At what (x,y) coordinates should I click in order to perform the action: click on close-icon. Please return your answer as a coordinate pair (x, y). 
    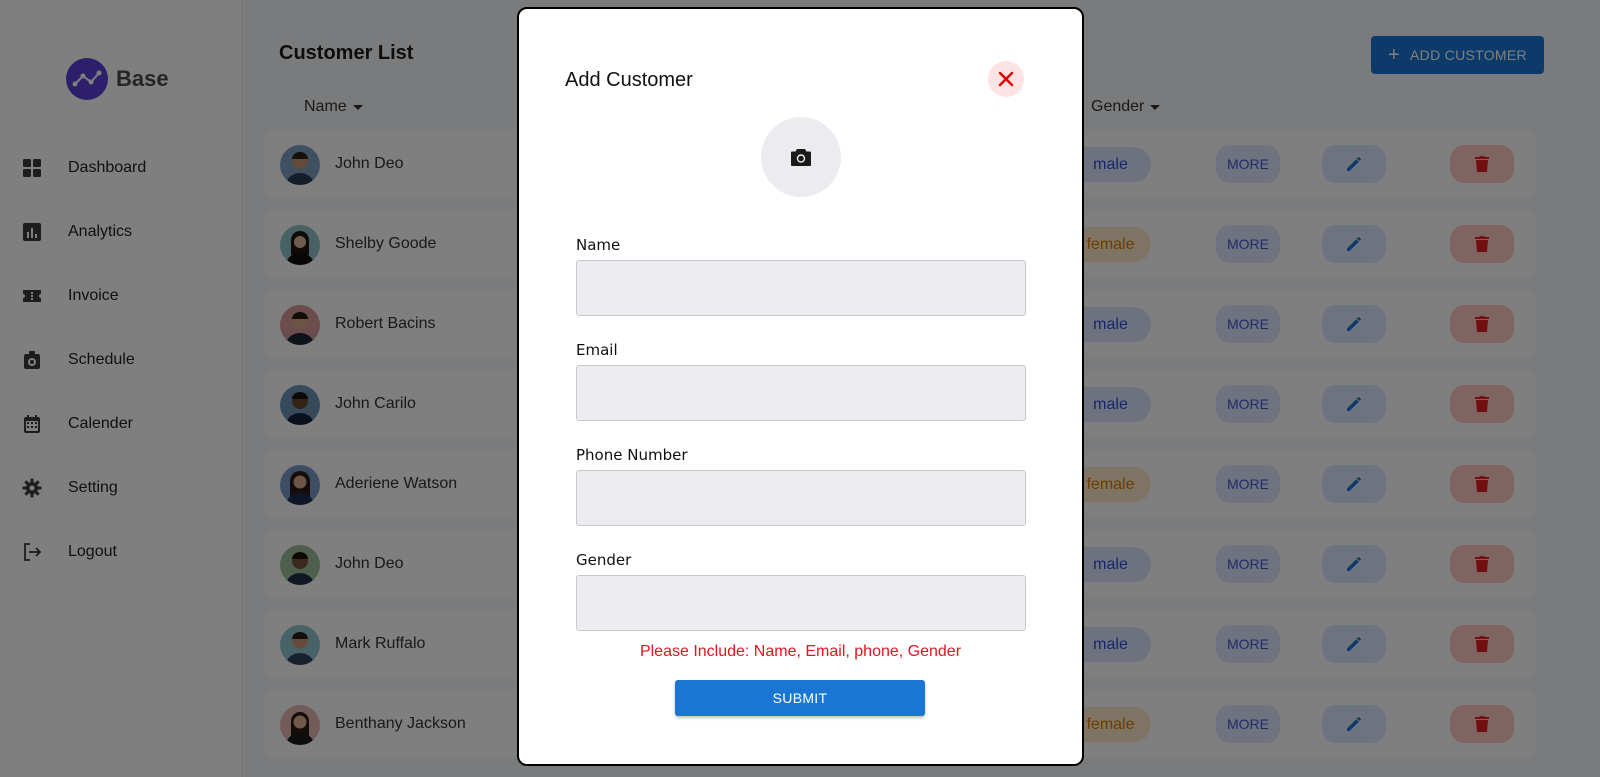
    Looking at the image, I should click on (1006, 79).